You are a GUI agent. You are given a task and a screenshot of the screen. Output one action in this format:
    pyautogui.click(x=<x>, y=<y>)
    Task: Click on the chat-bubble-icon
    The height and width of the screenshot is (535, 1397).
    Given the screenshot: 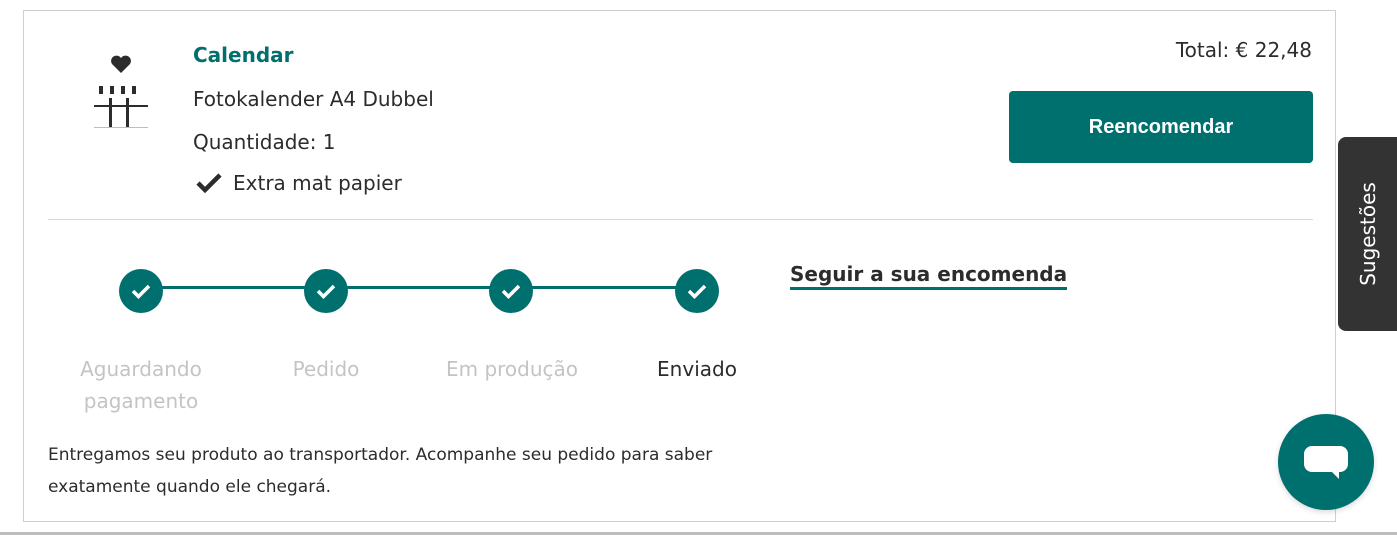 What is the action you would take?
    pyautogui.click(x=1326, y=462)
    